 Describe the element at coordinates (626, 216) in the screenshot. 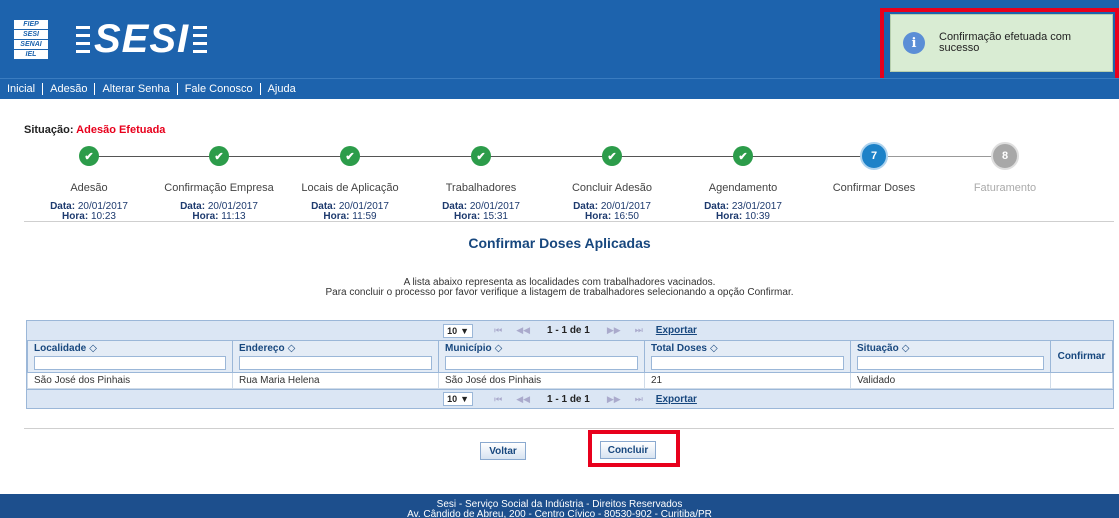

I see `step-time: 16:50` at that location.